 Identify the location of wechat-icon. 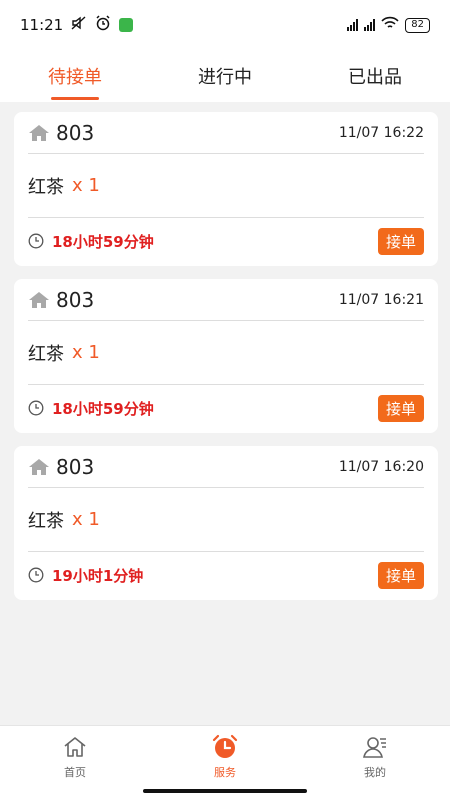
(126, 25).